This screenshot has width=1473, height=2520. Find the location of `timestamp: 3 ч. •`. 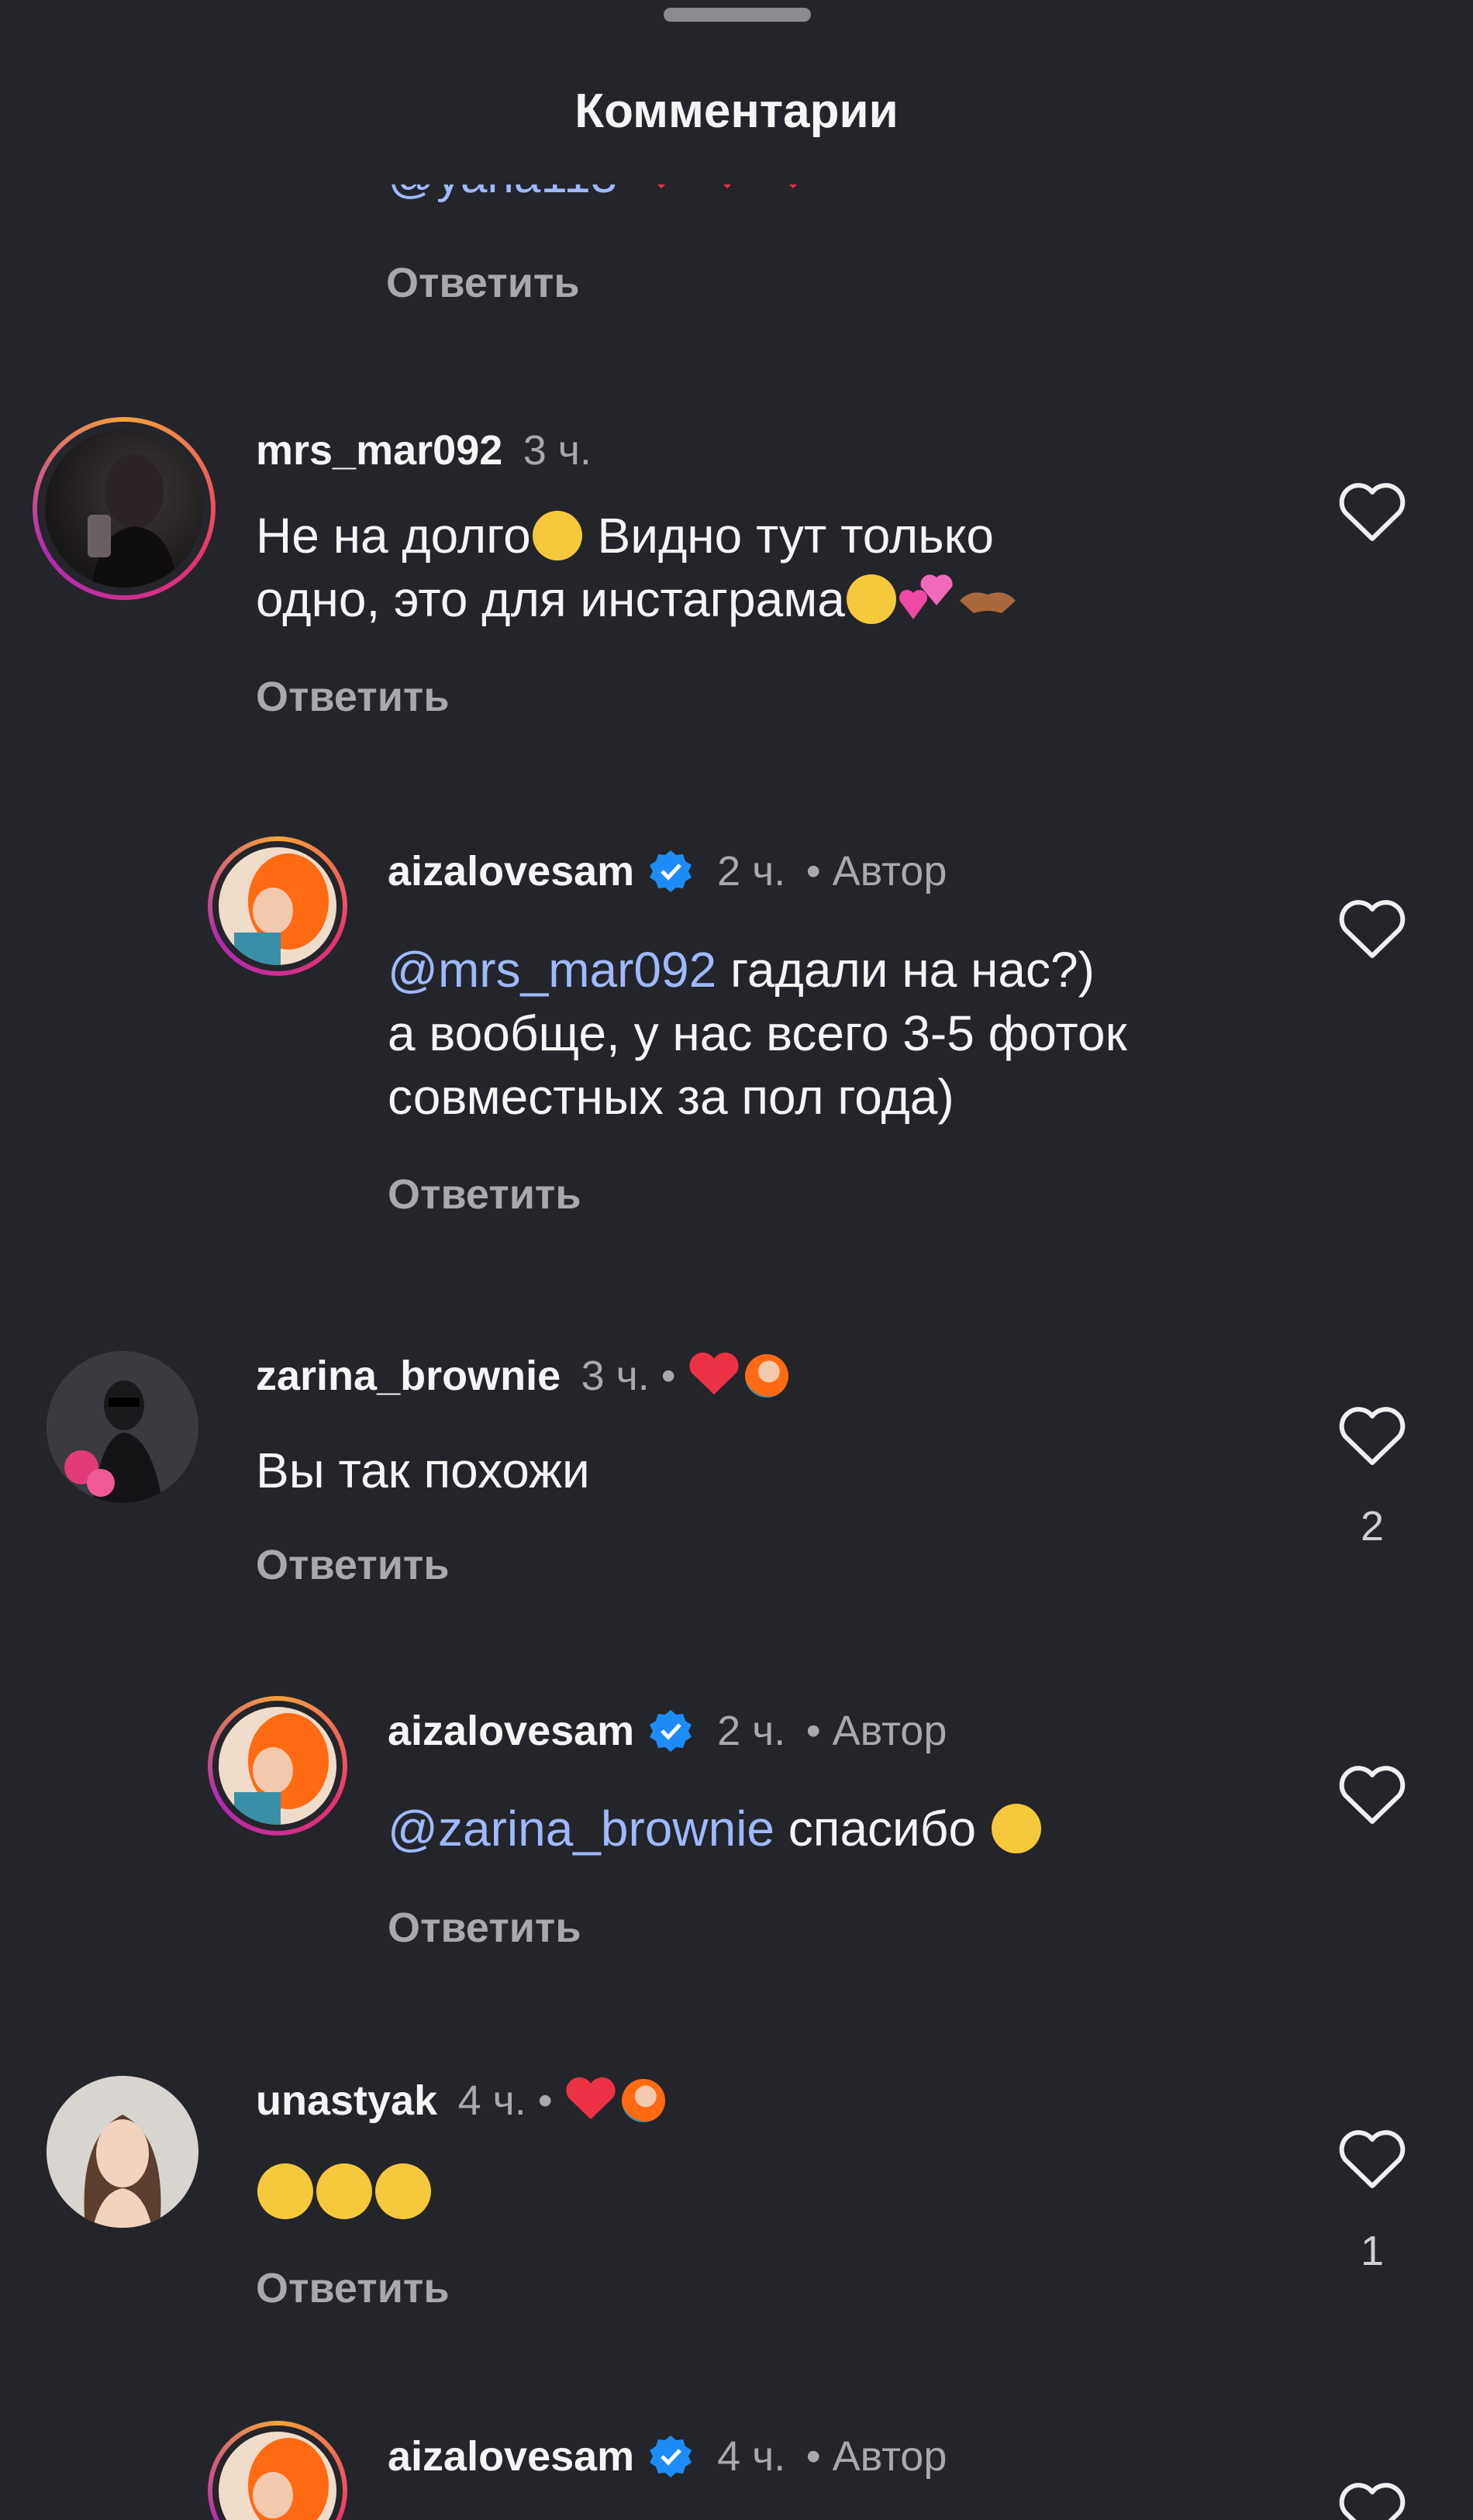

timestamp: 3 ч. • is located at coordinates (628, 1376).